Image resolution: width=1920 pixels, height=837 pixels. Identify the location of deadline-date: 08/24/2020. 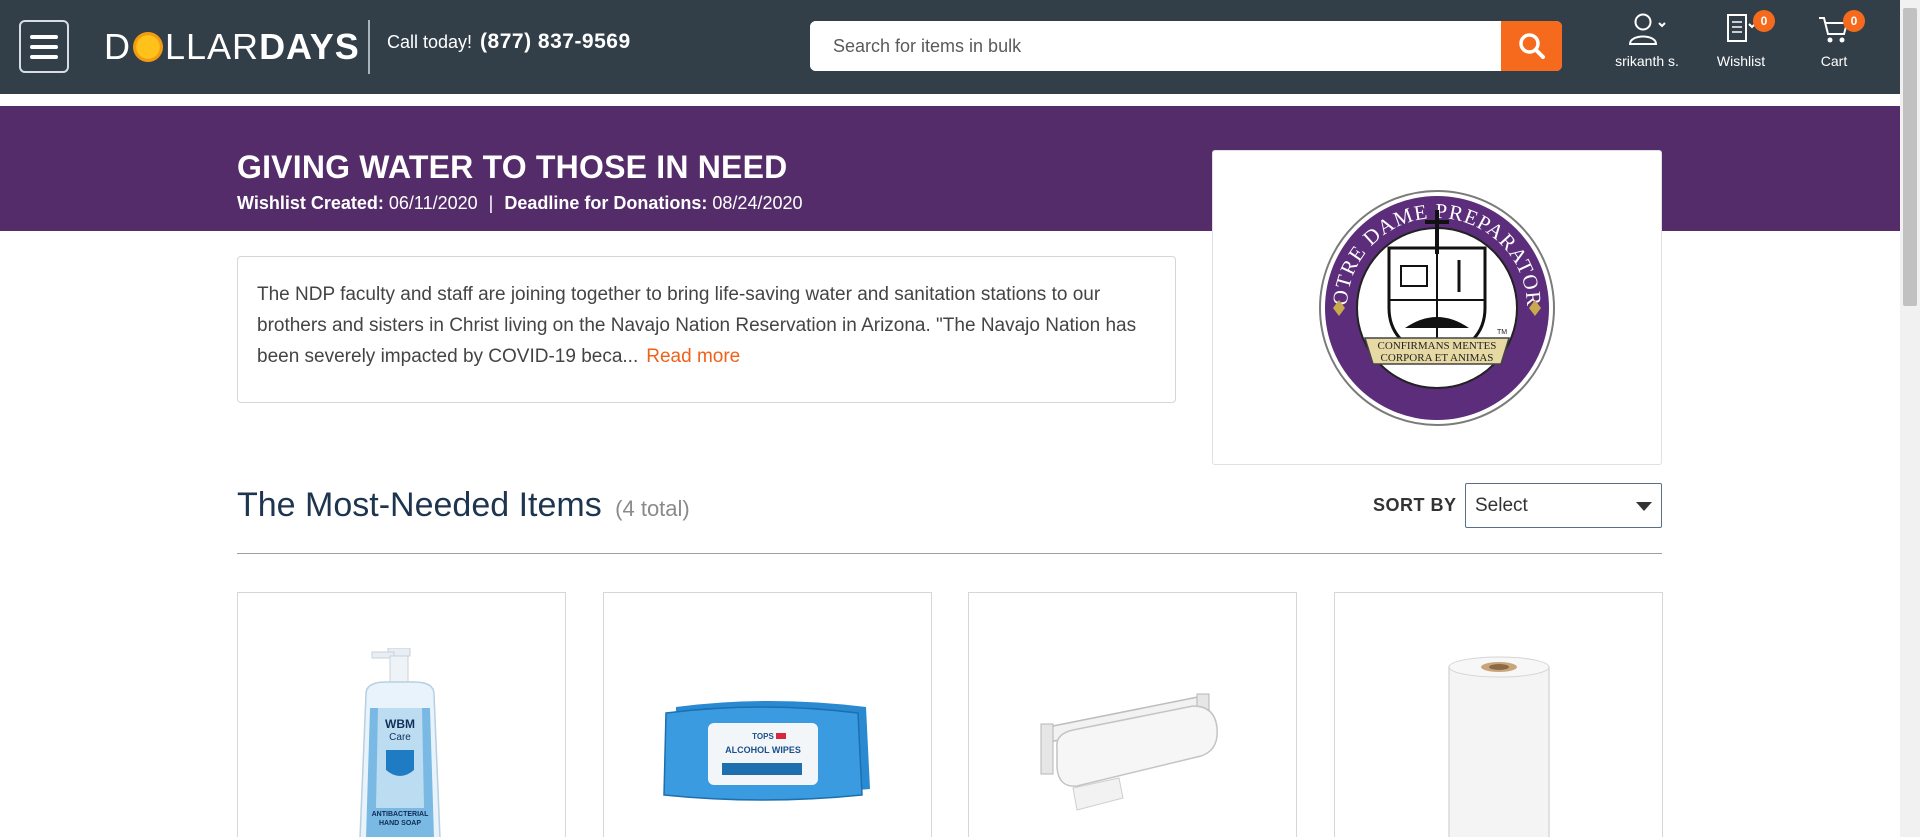
(757, 203).